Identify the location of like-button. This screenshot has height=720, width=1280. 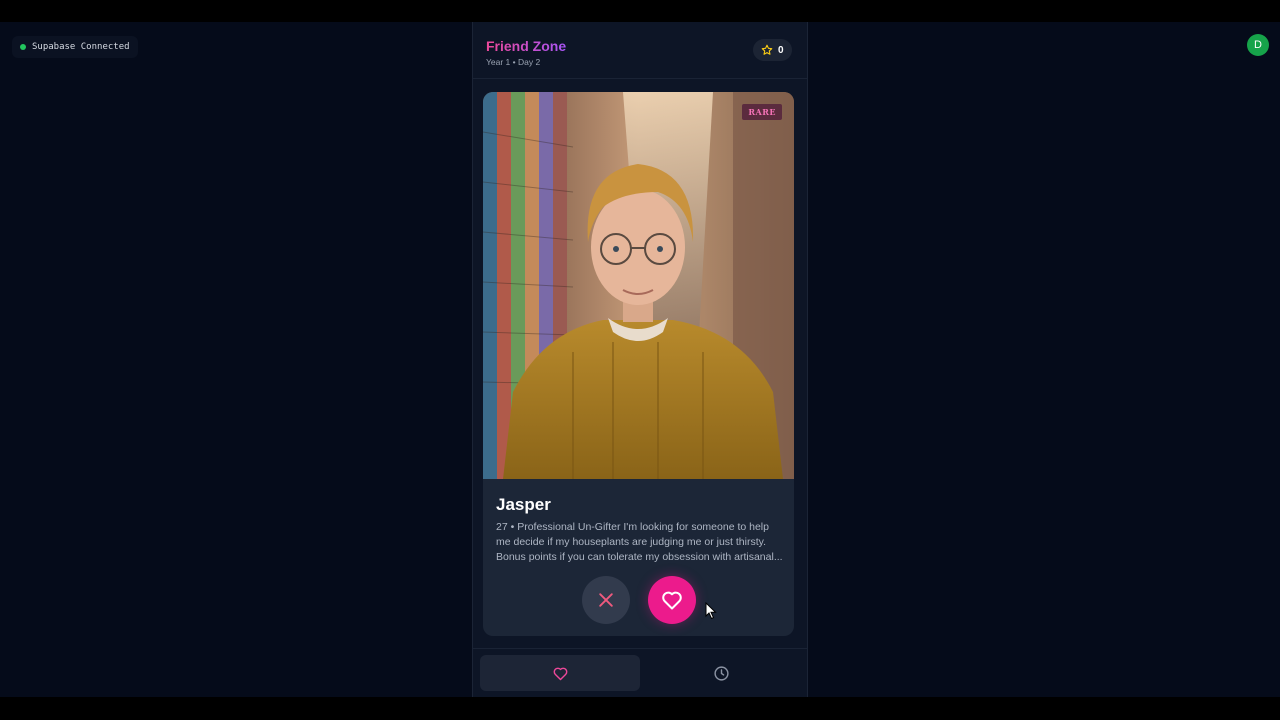
(672, 600).